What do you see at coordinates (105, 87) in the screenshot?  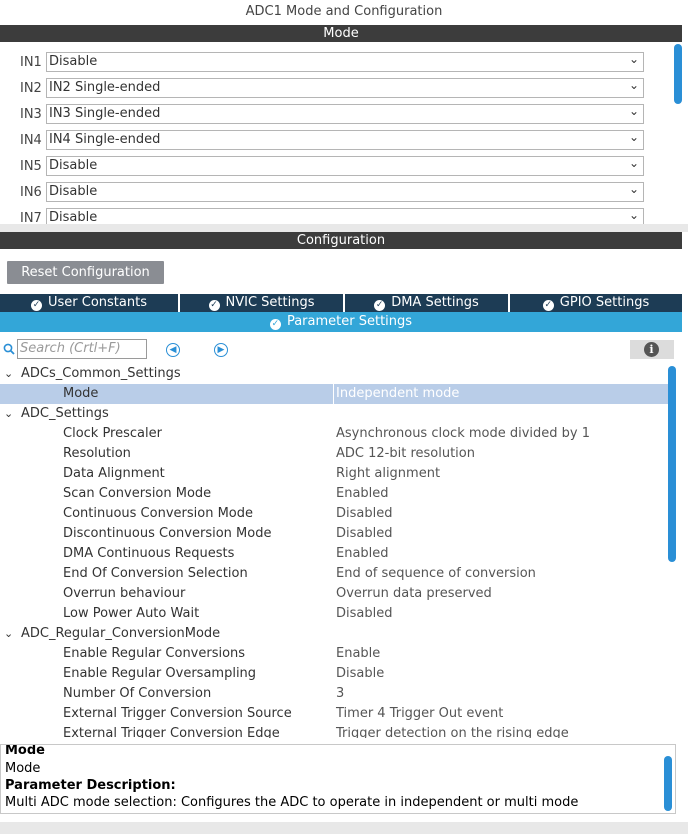 I see `select-value: IN2 Single-ended` at bounding box center [105, 87].